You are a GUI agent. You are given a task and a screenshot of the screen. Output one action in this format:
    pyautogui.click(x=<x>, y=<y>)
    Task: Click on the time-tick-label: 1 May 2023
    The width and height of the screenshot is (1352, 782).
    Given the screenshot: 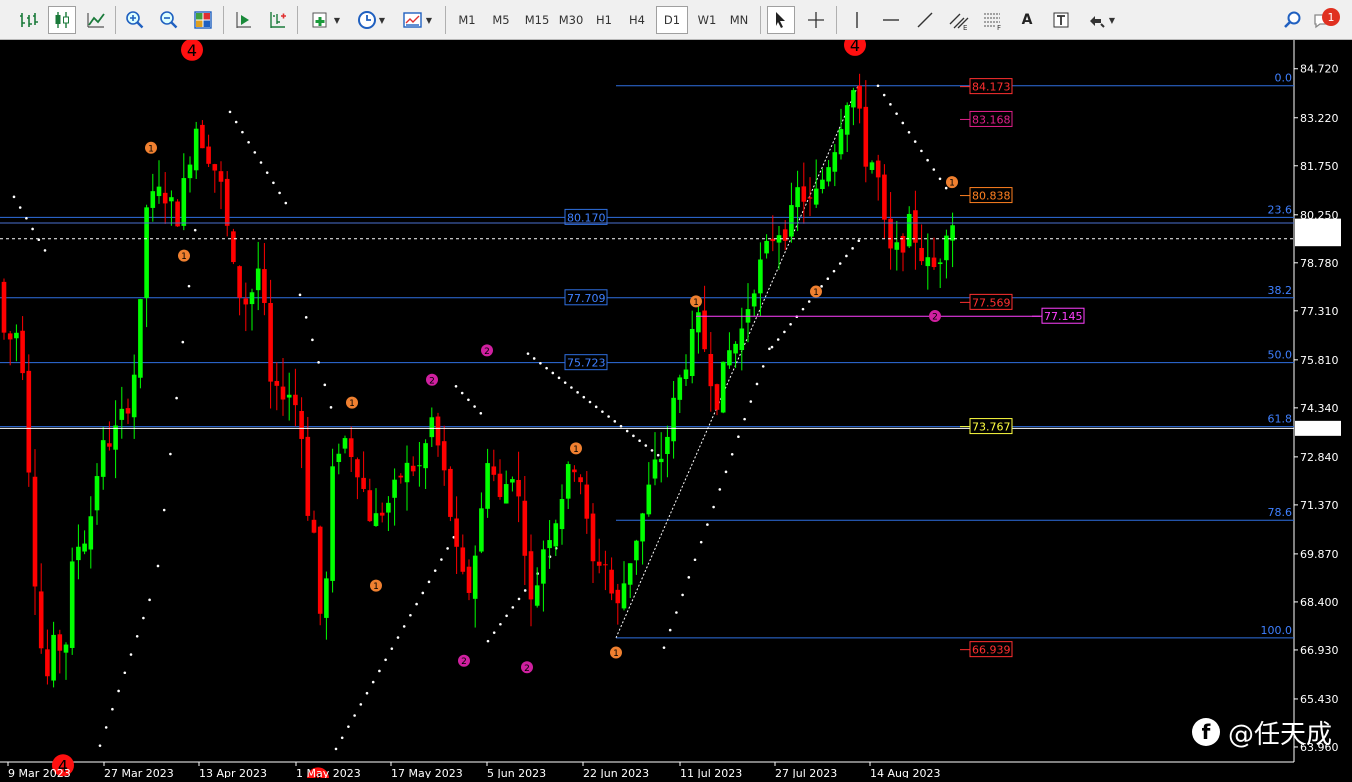 What is the action you would take?
    pyautogui.click(x=328, y=772)
    